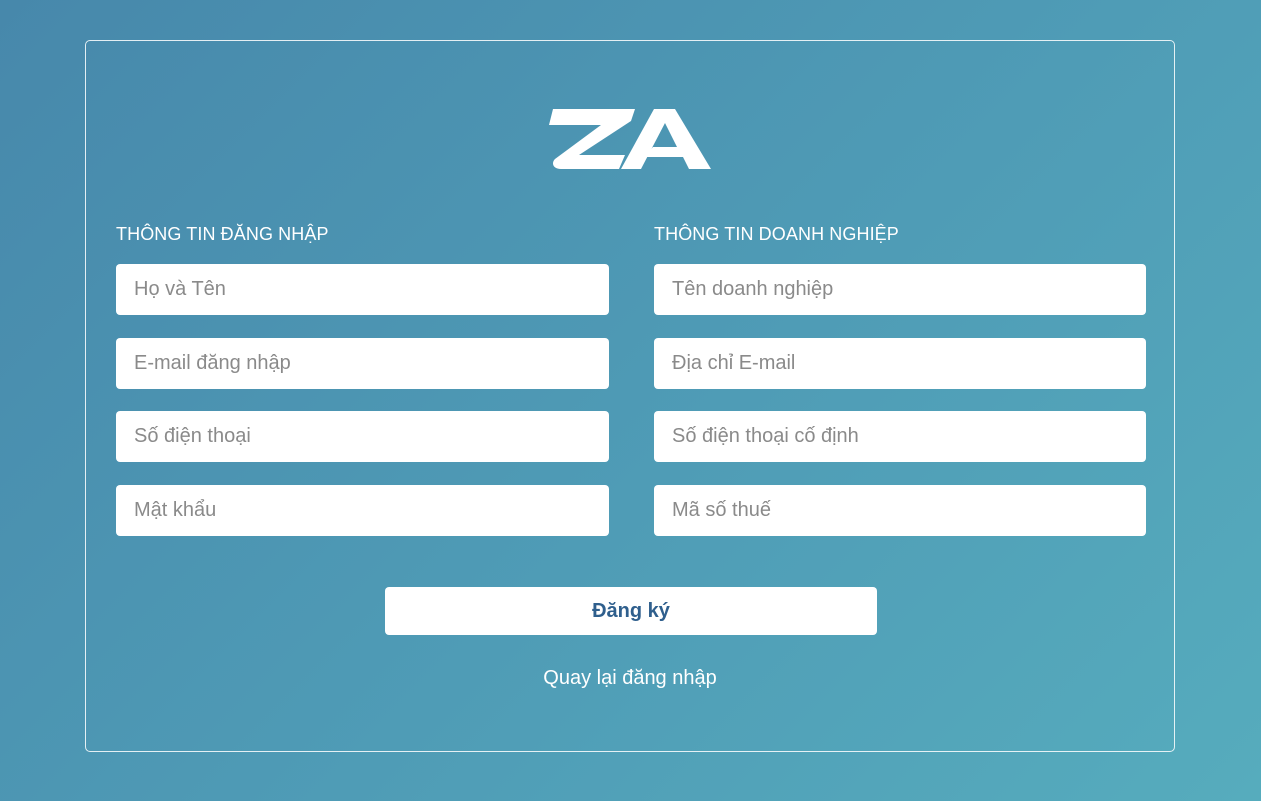 The height and width of the screenshot is (801, 1261). What do you see at coordinates (362, 363) in the screenshot?
I see `login-email-input` at bounding box center [362, 363].